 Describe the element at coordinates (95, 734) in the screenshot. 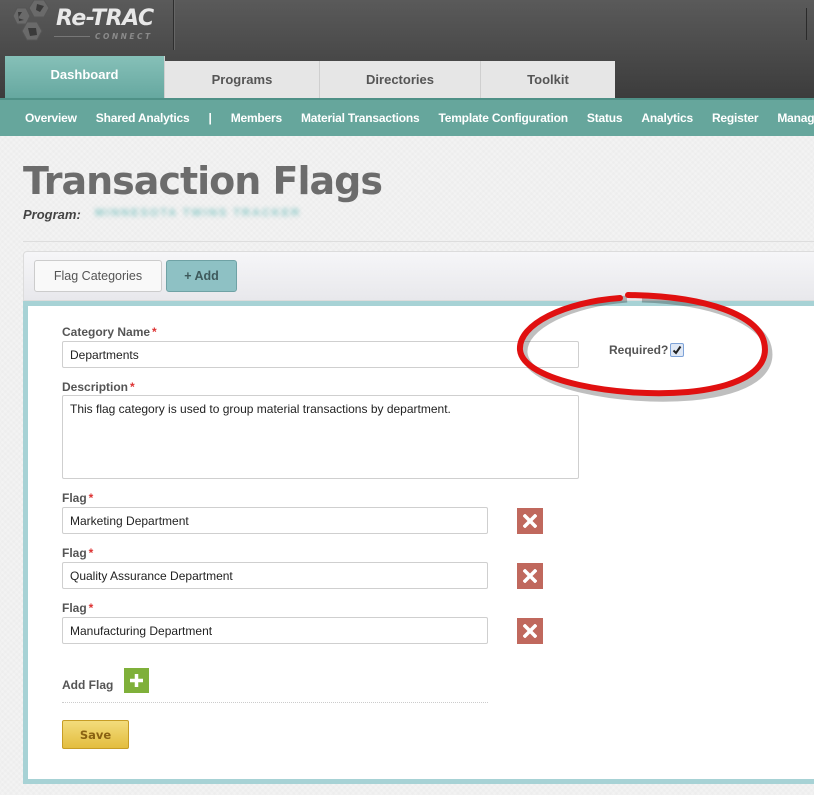

I see `save-button: Save` at that location.